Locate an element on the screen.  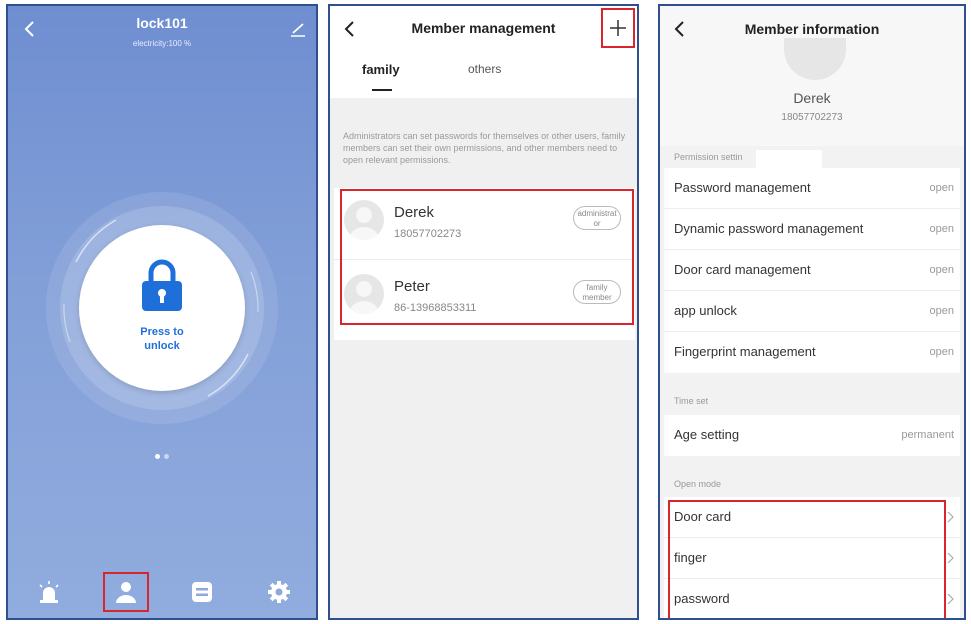
section-permission-label: Permission settin is located at coordinates (708, 157).